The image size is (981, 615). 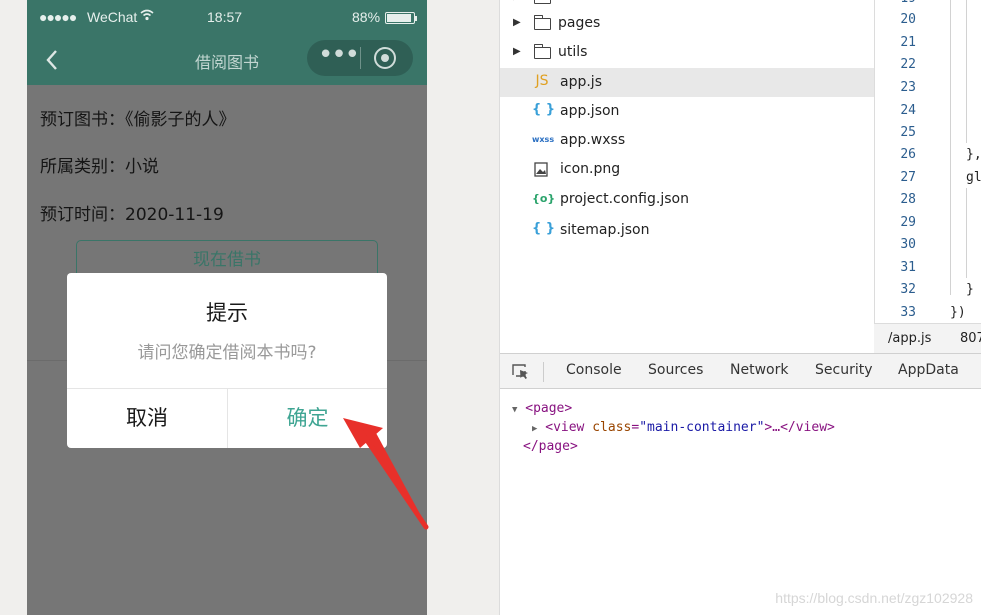 What do you see at coordinates (544, 198) in the screenshot?
I see `config-file-icon: {o}` at bounding box center [544, 198].